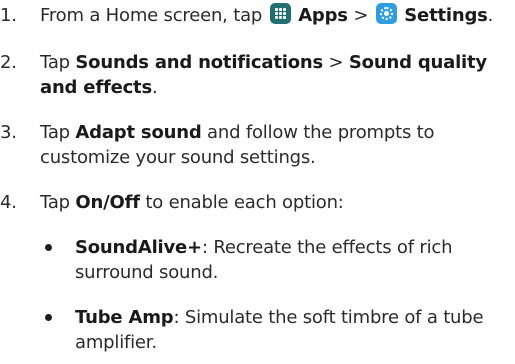 The height and width of the screenshot is (364, 515). What do you see at coordinates (386, 13) in the screenshot?
I see `settings-gear-icon` at bounding box center [386, 13].